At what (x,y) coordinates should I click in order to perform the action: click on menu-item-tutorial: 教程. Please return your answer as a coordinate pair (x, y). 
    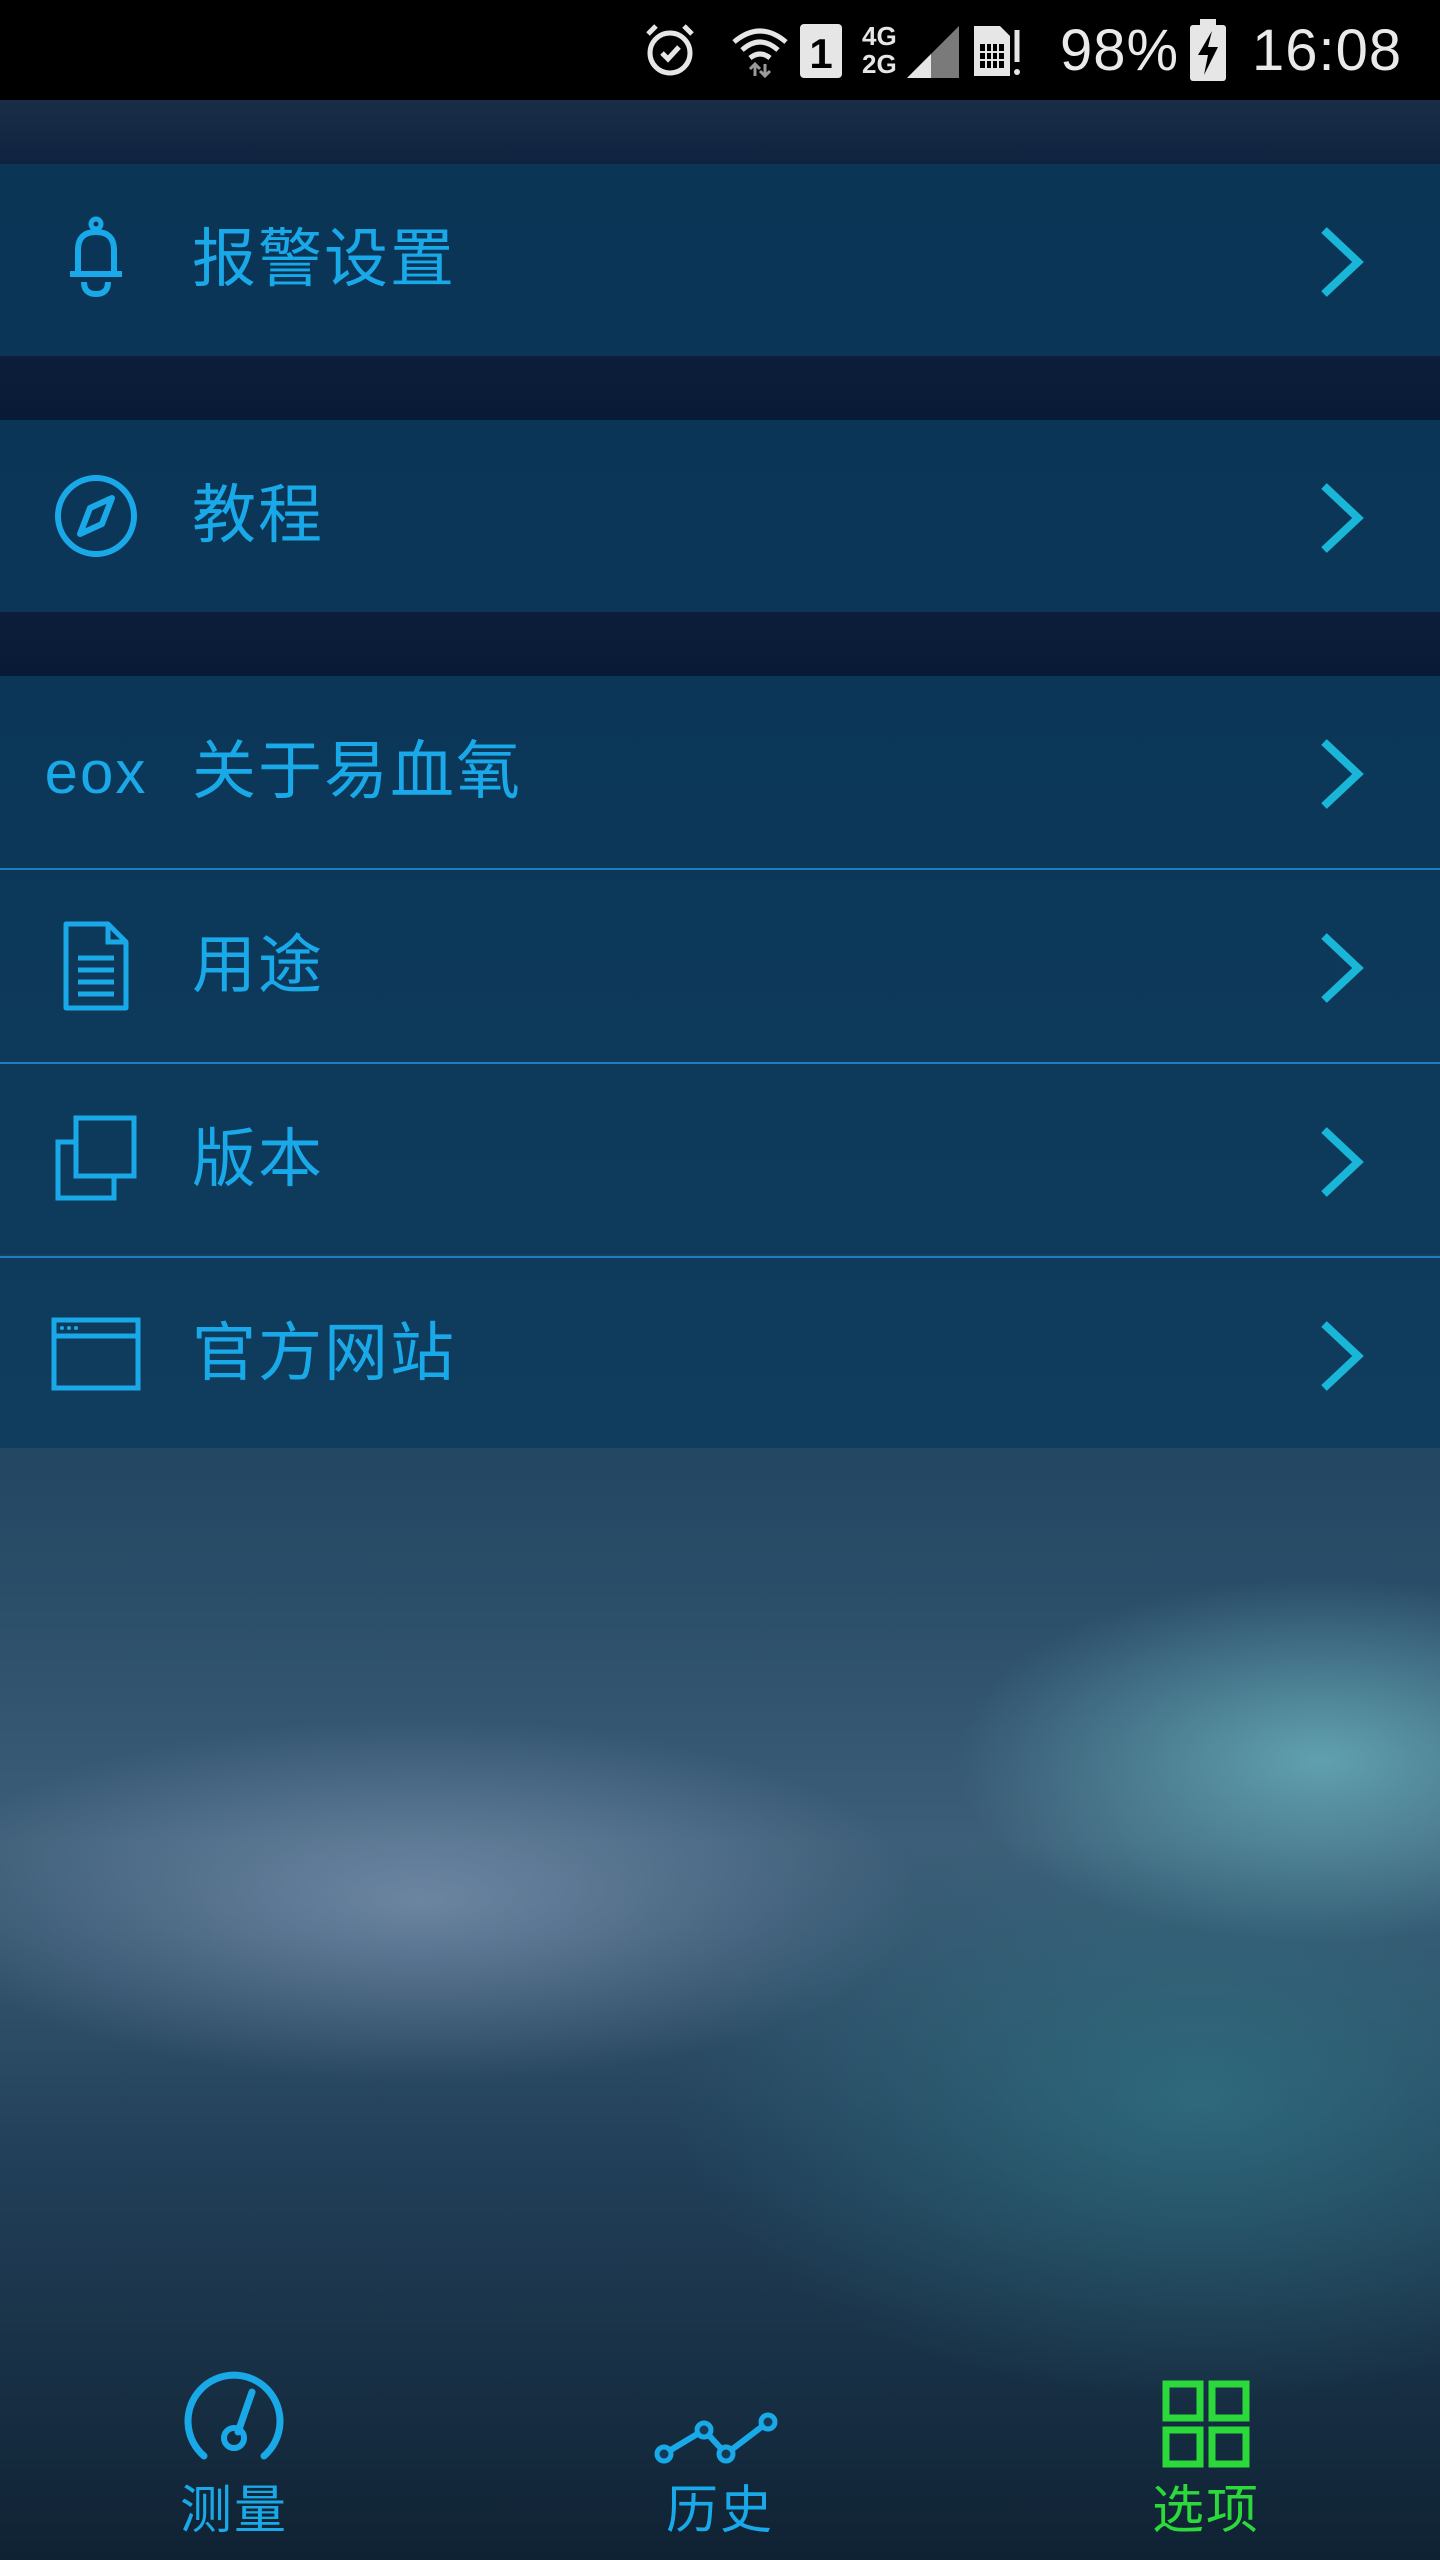
    Looking at the image, I should click on (720, 516).